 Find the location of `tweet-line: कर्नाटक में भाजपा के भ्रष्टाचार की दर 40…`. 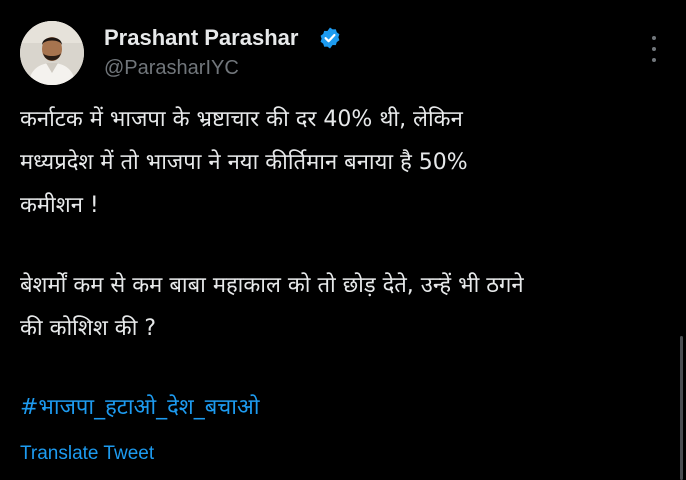

tweet-line: कर्नाटक में भाजपा के भ्रष्टाचार की दर 40… is located at coordinates (241, 119).